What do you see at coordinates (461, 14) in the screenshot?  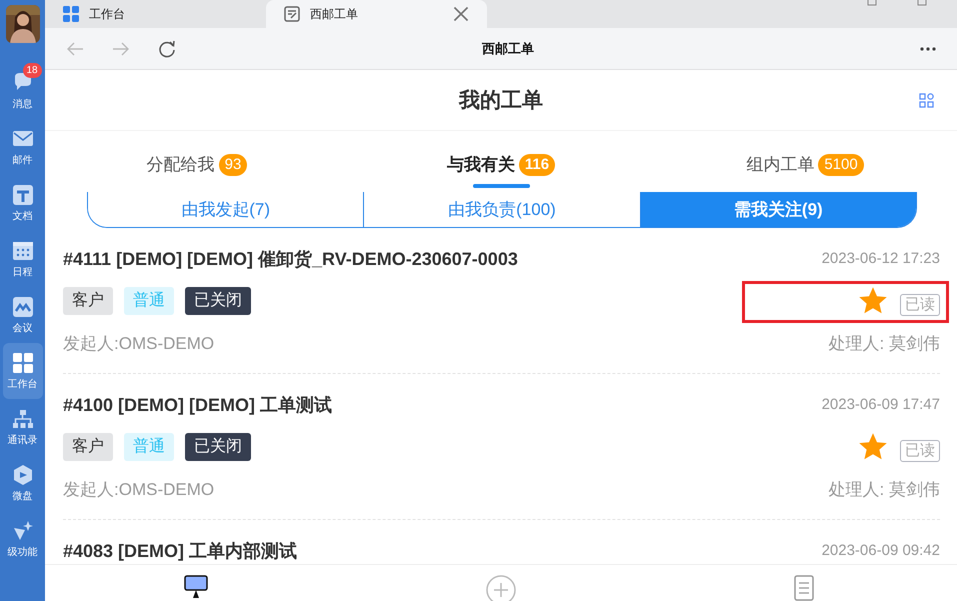 I see `close-icon` at bounding box center [461, 14].